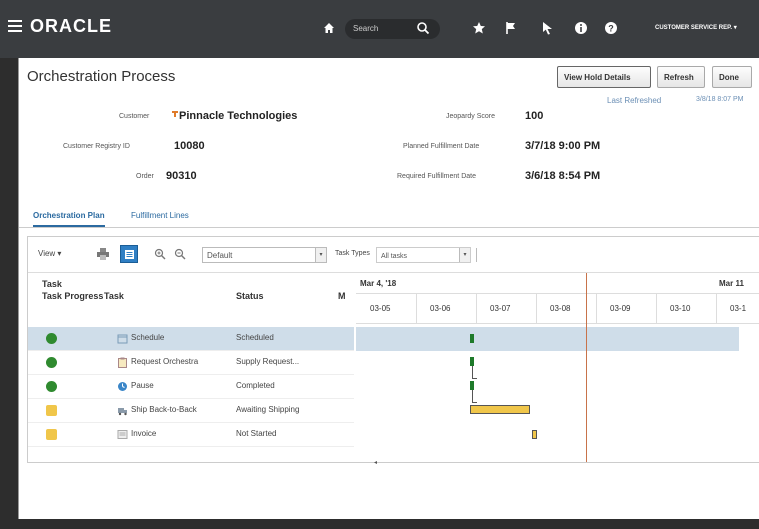  Describe the element at coordinates (96, 146) in the screenshot. I see `registry-label: Customer Registry ID` at that location.